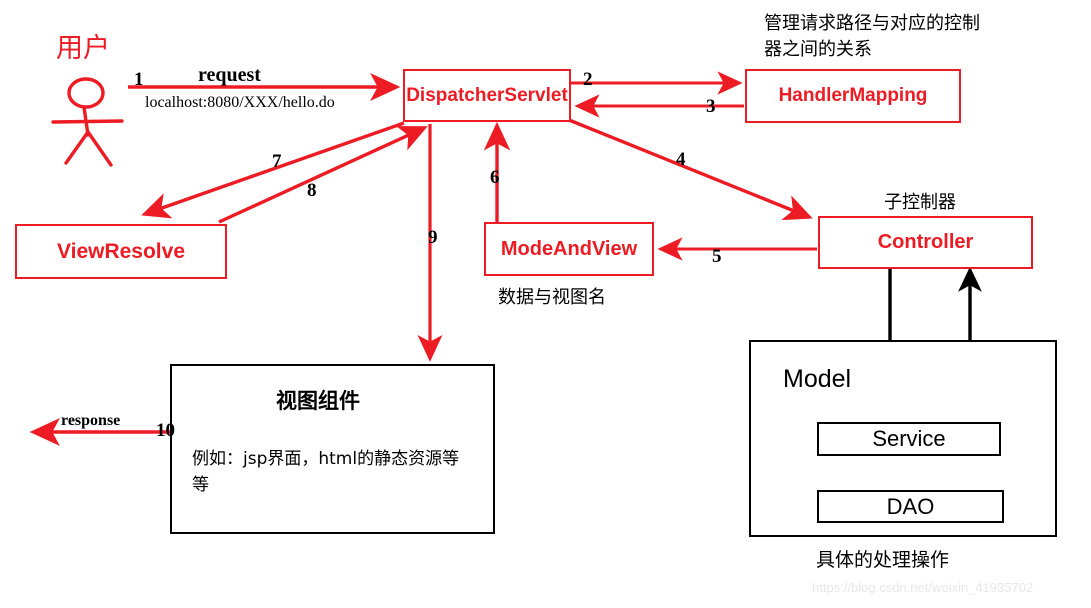 Image resolution: width=1091 pixels, height=608 pixels. Describe the element at coordinates (495, 177) in the screenshot. I see `edge-number-6: 6` at that location.